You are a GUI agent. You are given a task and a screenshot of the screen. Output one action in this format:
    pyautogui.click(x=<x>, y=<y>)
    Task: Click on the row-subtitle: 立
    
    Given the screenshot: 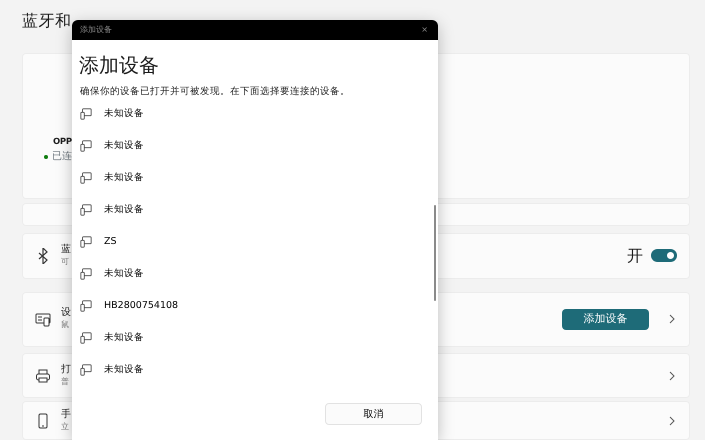 What is the action you would take?
    pyautogui.click(x=65, y=426)
    